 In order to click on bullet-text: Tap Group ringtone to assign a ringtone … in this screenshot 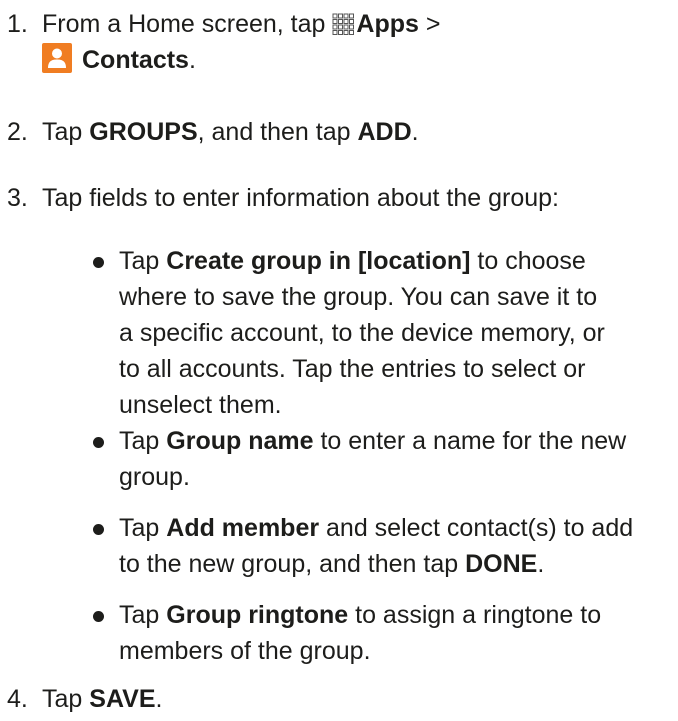, I will do `click(396, 633)`.